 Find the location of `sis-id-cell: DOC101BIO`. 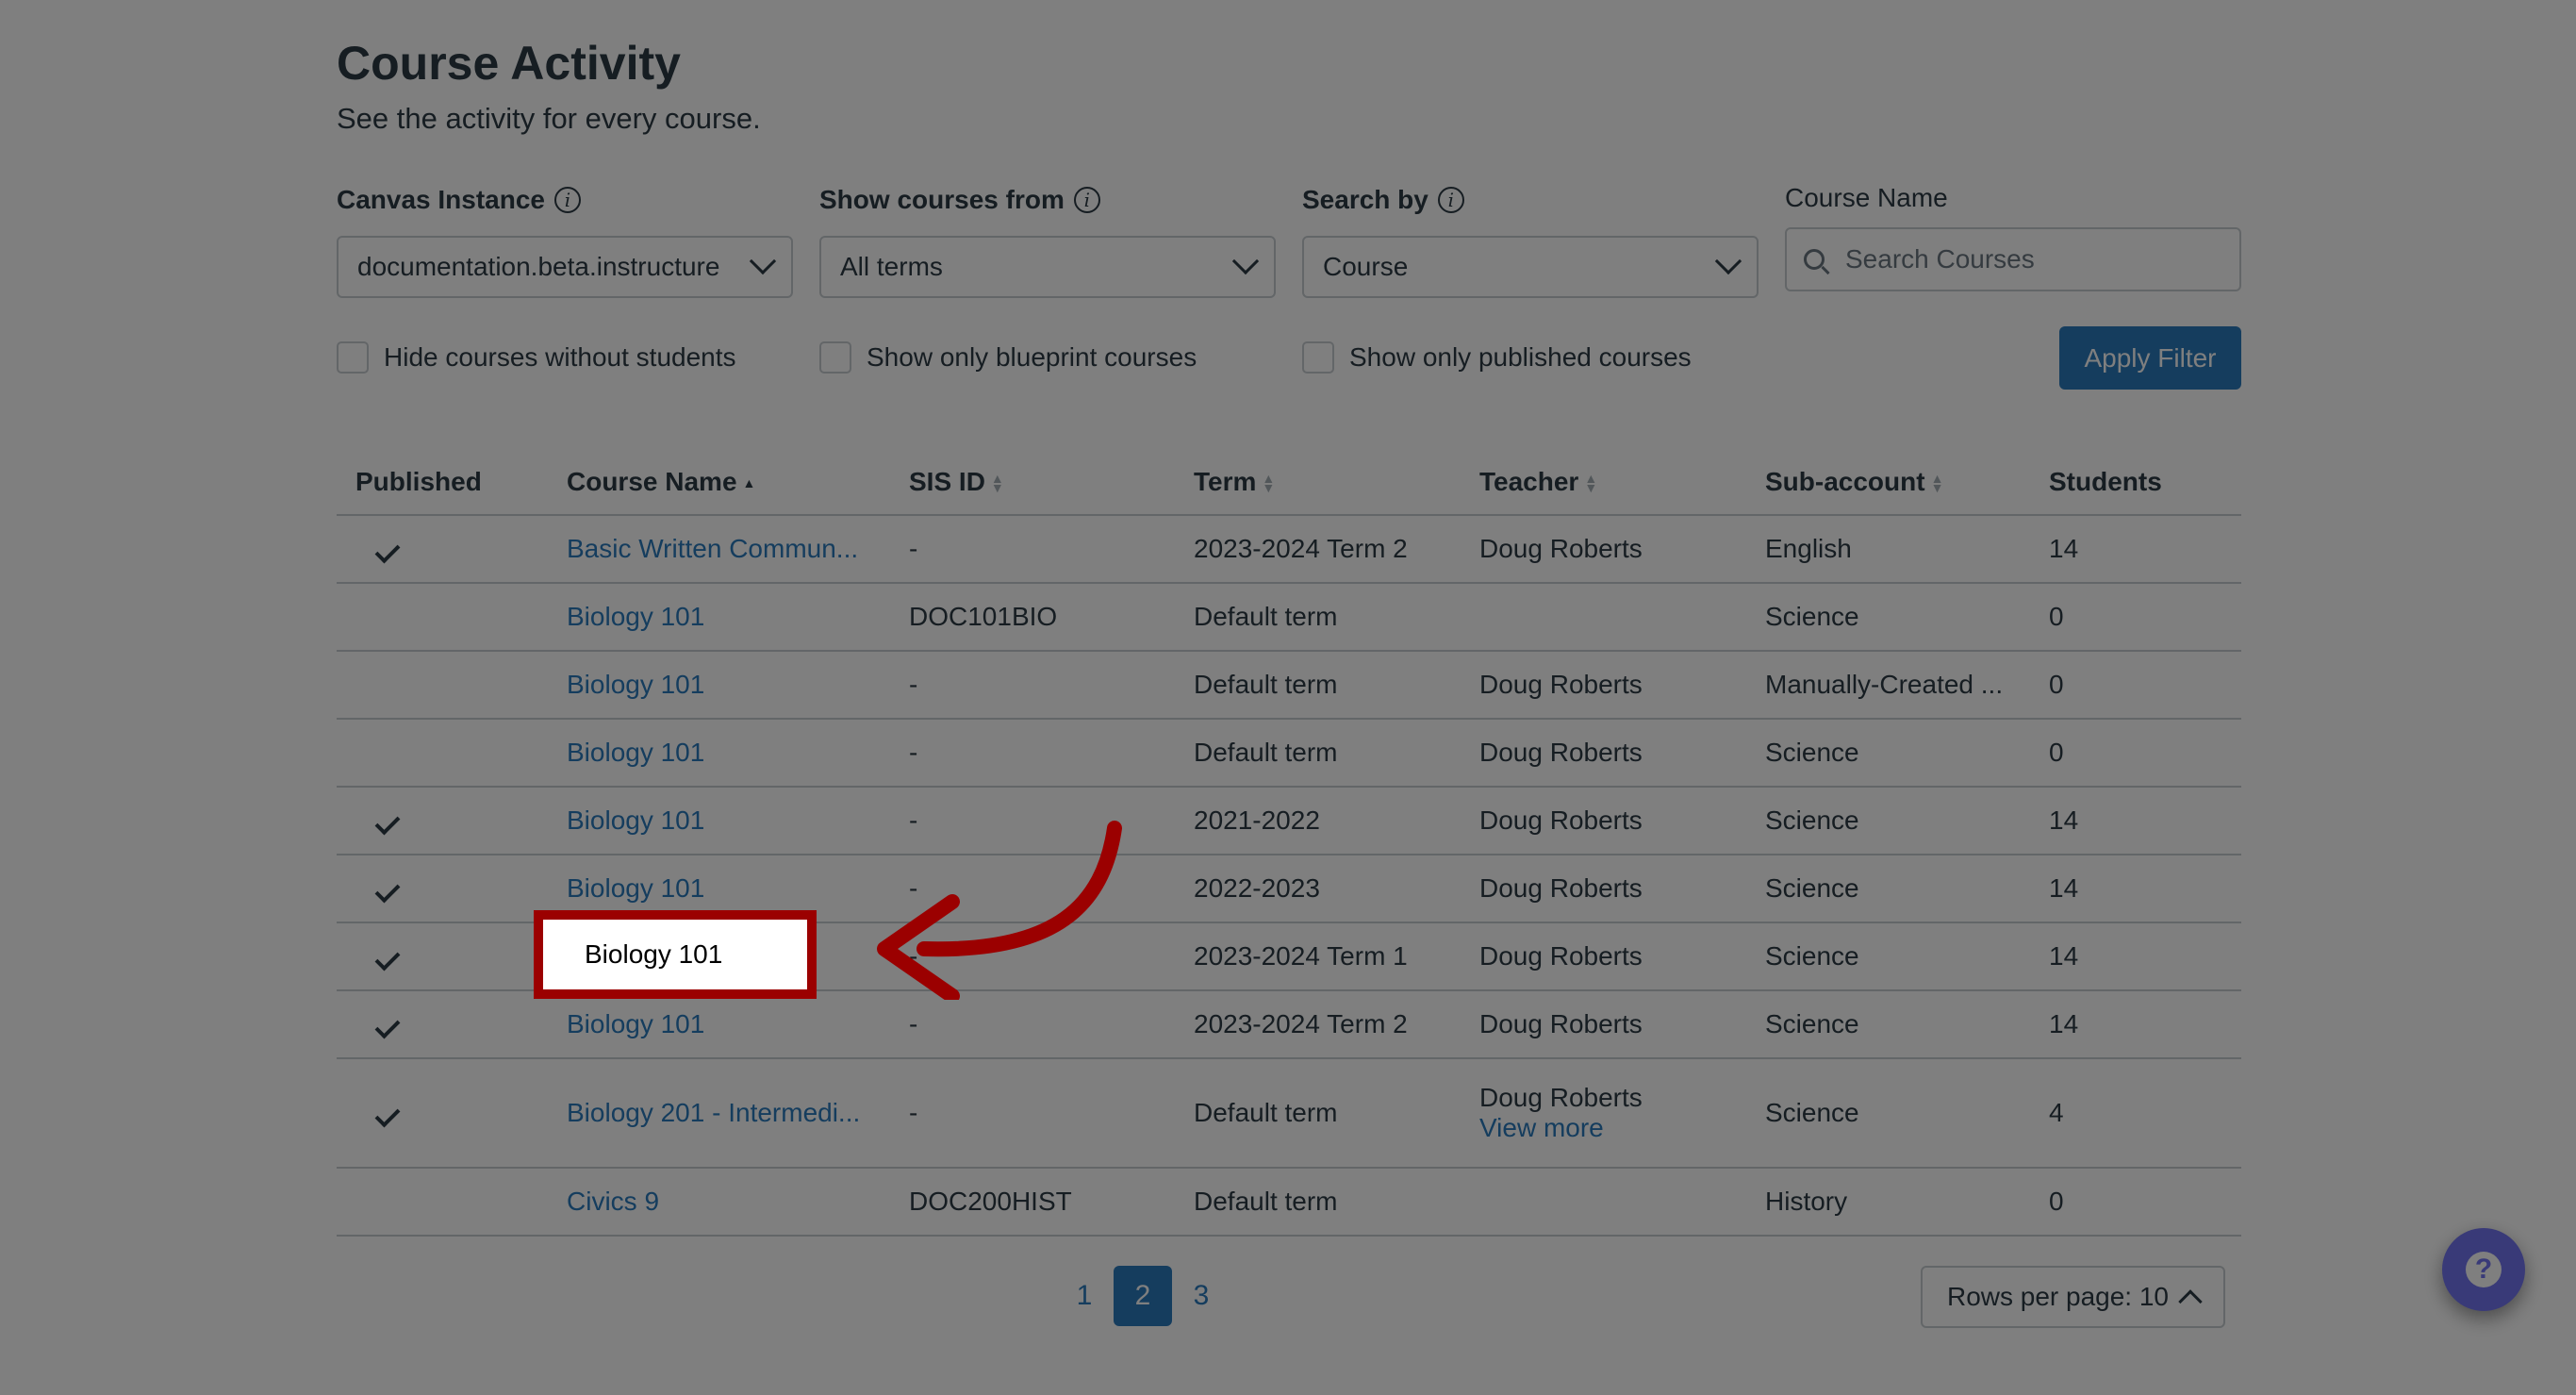

sis-id-cell: DOC101BIO is located at coordinates (1051, 617).